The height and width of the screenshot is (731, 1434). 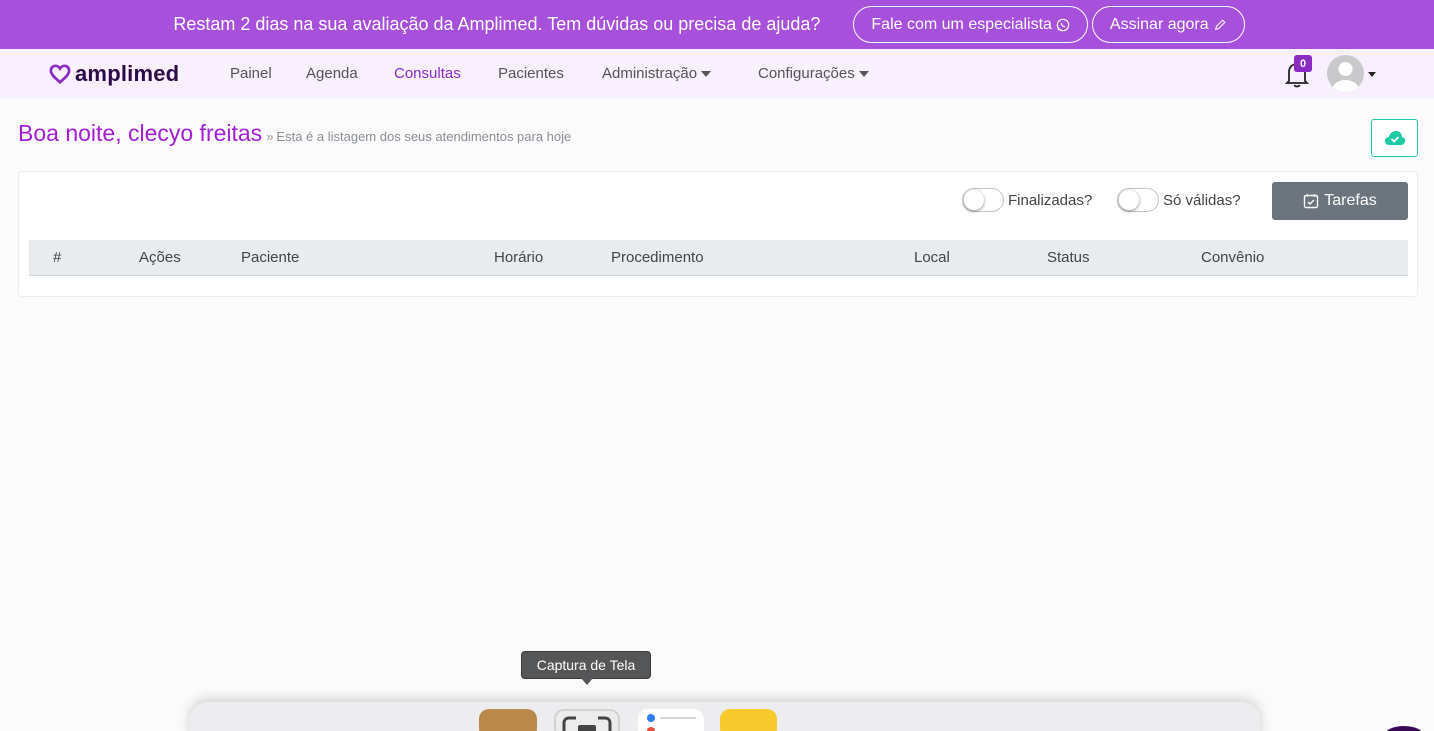 I want to click on nav-consultas: Consultas, so click(x=427, y=73).